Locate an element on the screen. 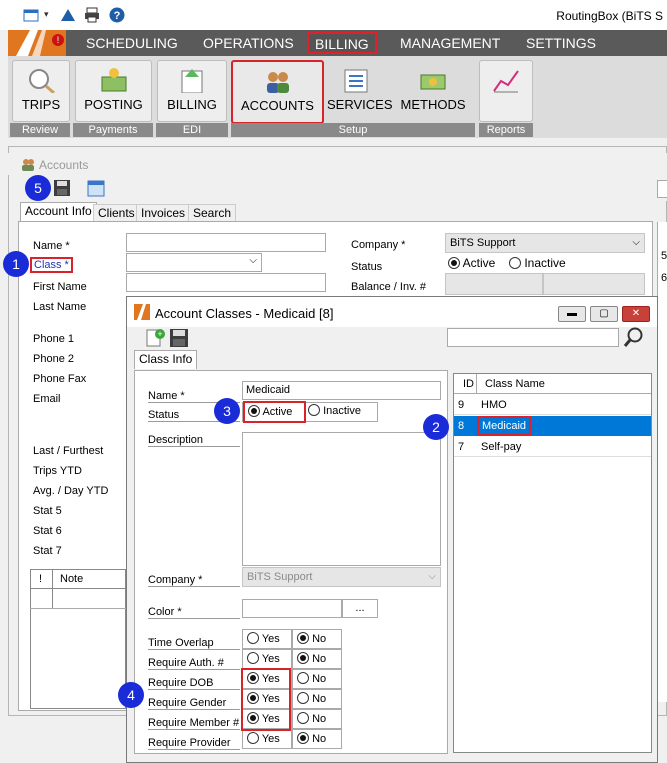  description-textarea is located at coordinates (341, 499).